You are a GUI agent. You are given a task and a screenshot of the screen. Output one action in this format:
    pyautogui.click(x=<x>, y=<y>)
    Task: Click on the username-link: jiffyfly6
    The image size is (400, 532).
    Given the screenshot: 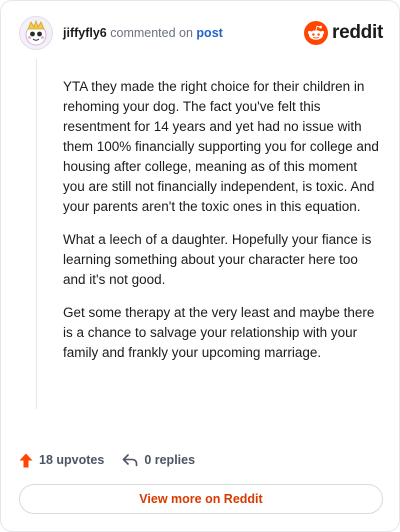 What is the action you would take?
    pyautogui.click(x=85, y=33)
    